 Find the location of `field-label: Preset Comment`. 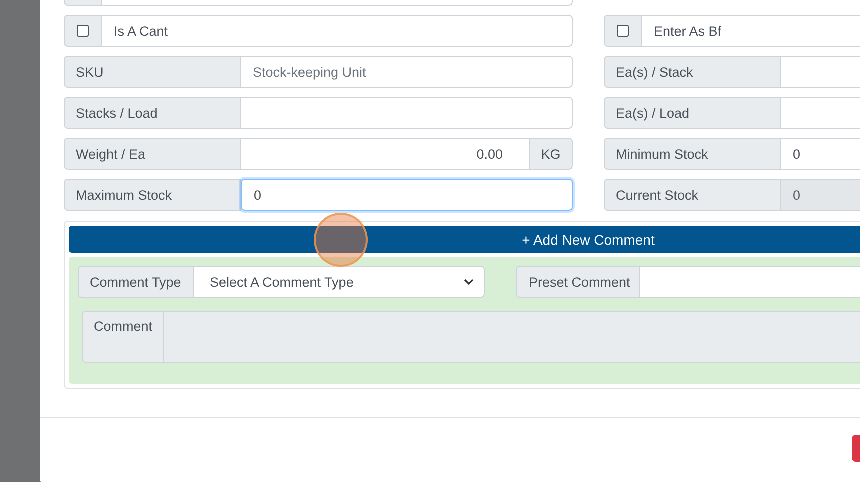

field-label: Preset Comment is located at coordinates (578, 282).